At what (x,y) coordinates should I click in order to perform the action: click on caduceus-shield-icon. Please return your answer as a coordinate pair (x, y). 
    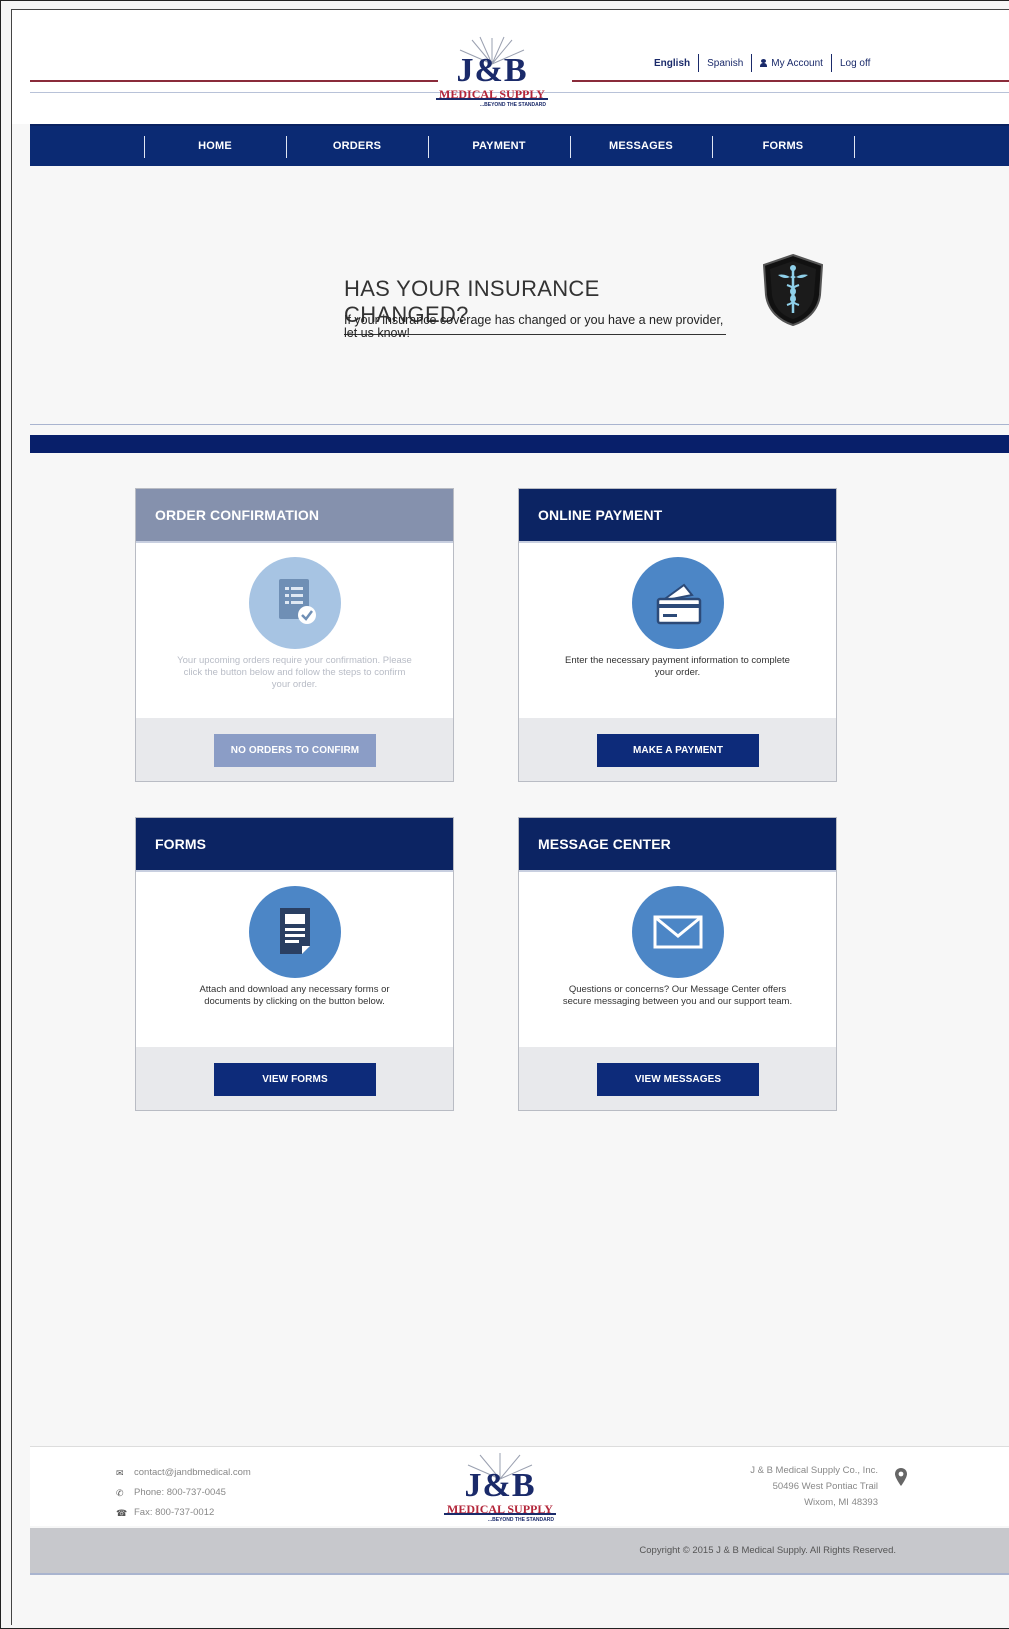
    Looking at the image, I should click on (793, 290).